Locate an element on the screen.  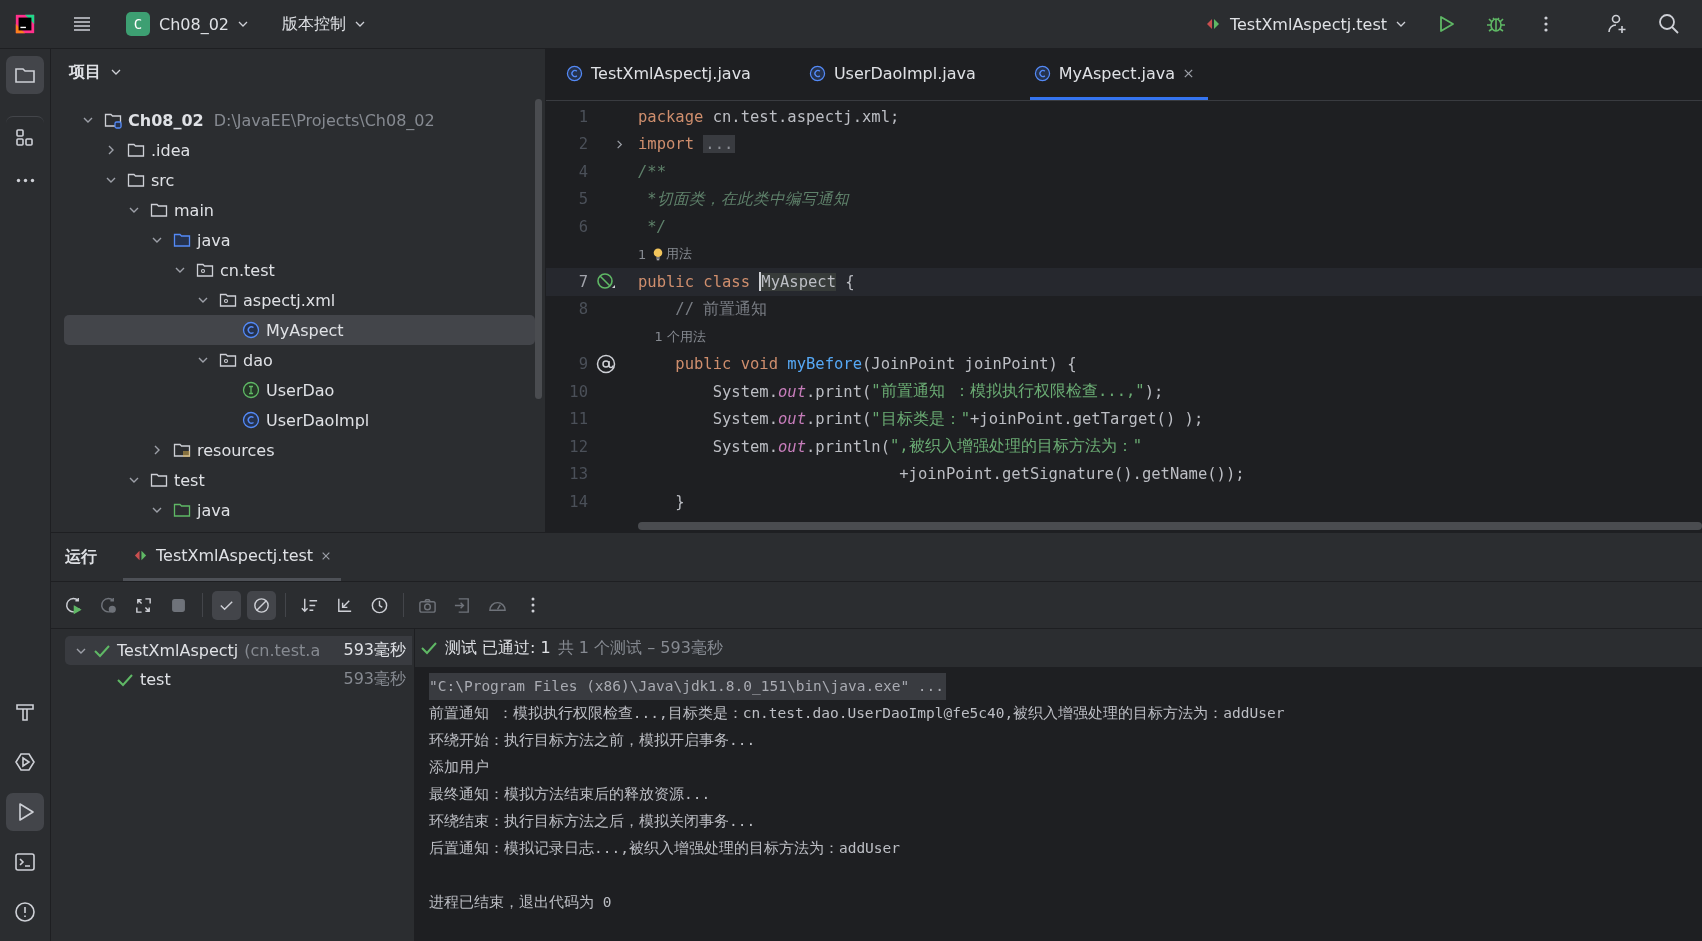
console-exit-message: 进程已结束，退出代码为 0 is located at coordinates (520, 902).